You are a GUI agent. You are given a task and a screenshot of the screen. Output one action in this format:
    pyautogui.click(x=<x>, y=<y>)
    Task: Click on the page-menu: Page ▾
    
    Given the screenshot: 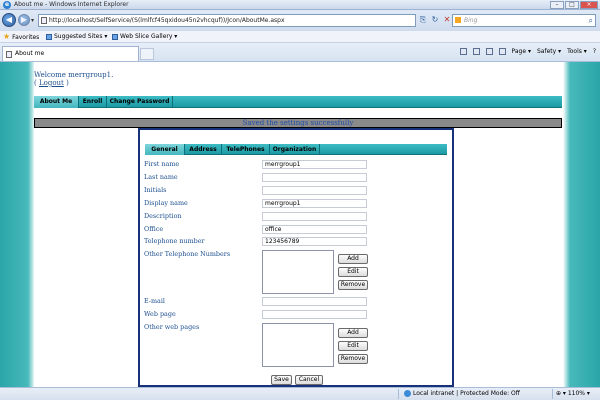 What is the action you would take?
    pyautogui.click(x=521, y=51)
    